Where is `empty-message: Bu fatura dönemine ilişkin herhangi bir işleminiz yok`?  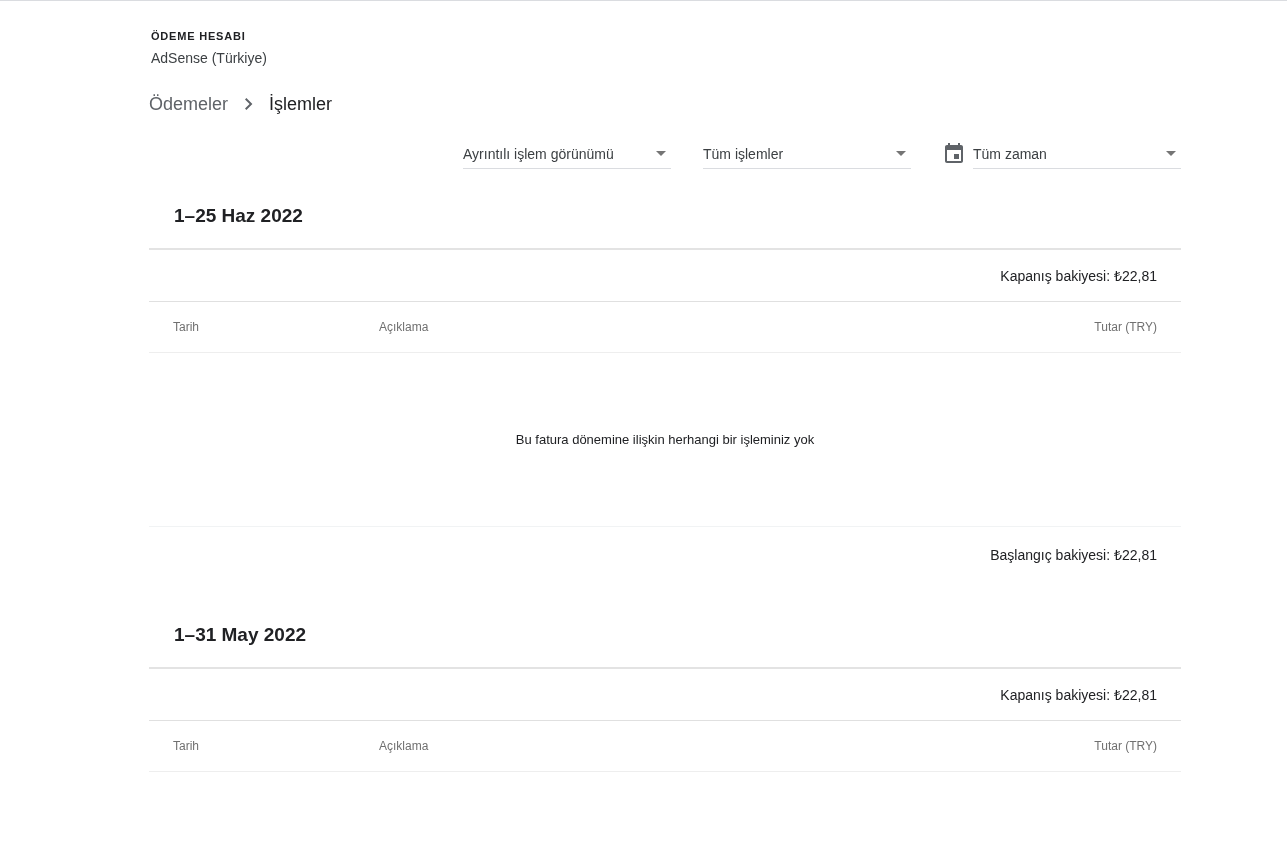
empty-message: Bu fatura dönemine ilişkin herhangi bir işleminiz yok is located at coordinates (665, 439).